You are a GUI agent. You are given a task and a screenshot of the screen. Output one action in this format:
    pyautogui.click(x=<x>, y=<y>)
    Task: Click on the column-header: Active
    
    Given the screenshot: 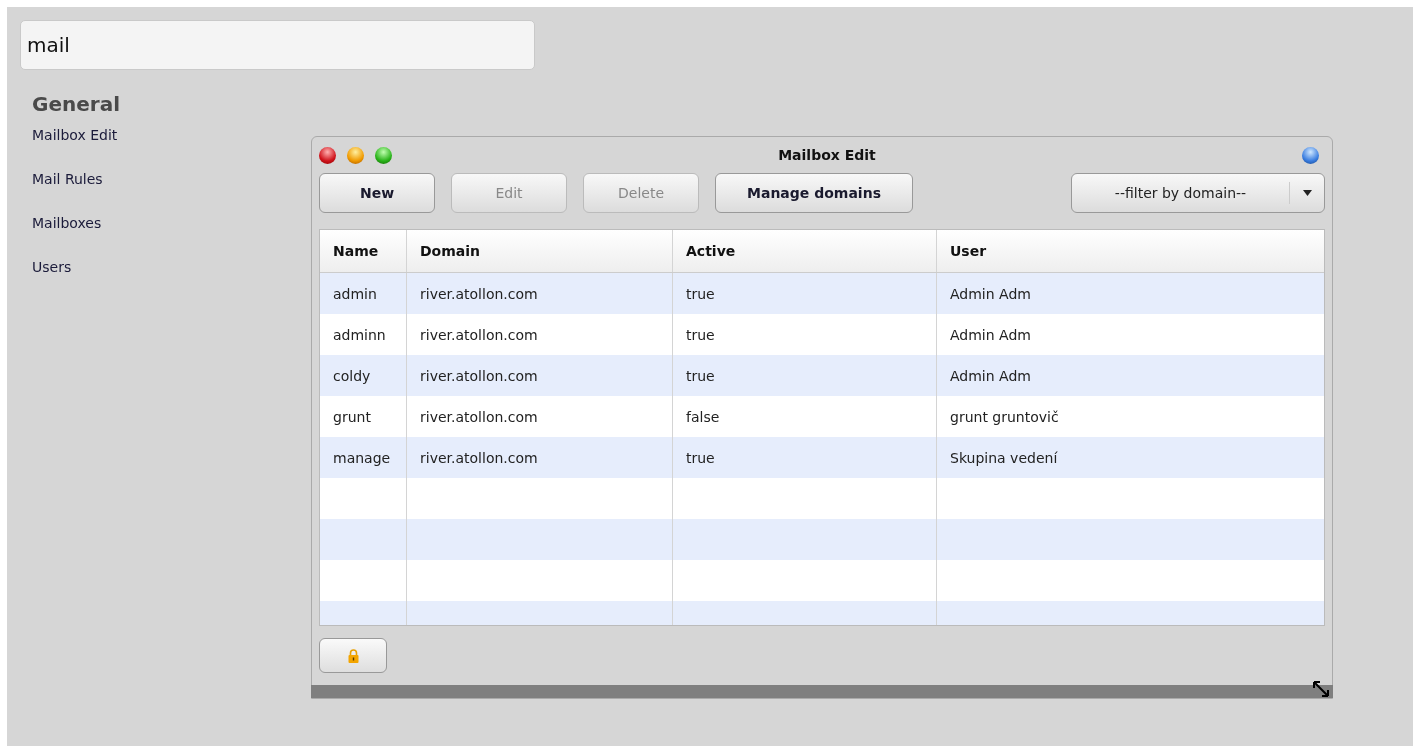 What is the action you would take?
    pyautogui.click(x=805, y=251)
    